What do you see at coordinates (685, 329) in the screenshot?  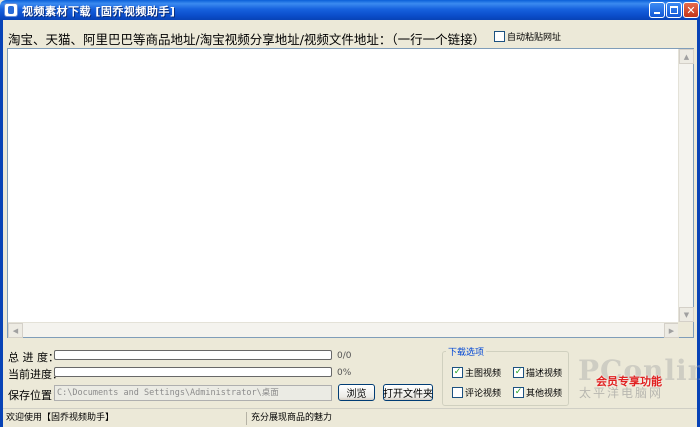 I see `scroll-corner` at bounding box center [685, 329].